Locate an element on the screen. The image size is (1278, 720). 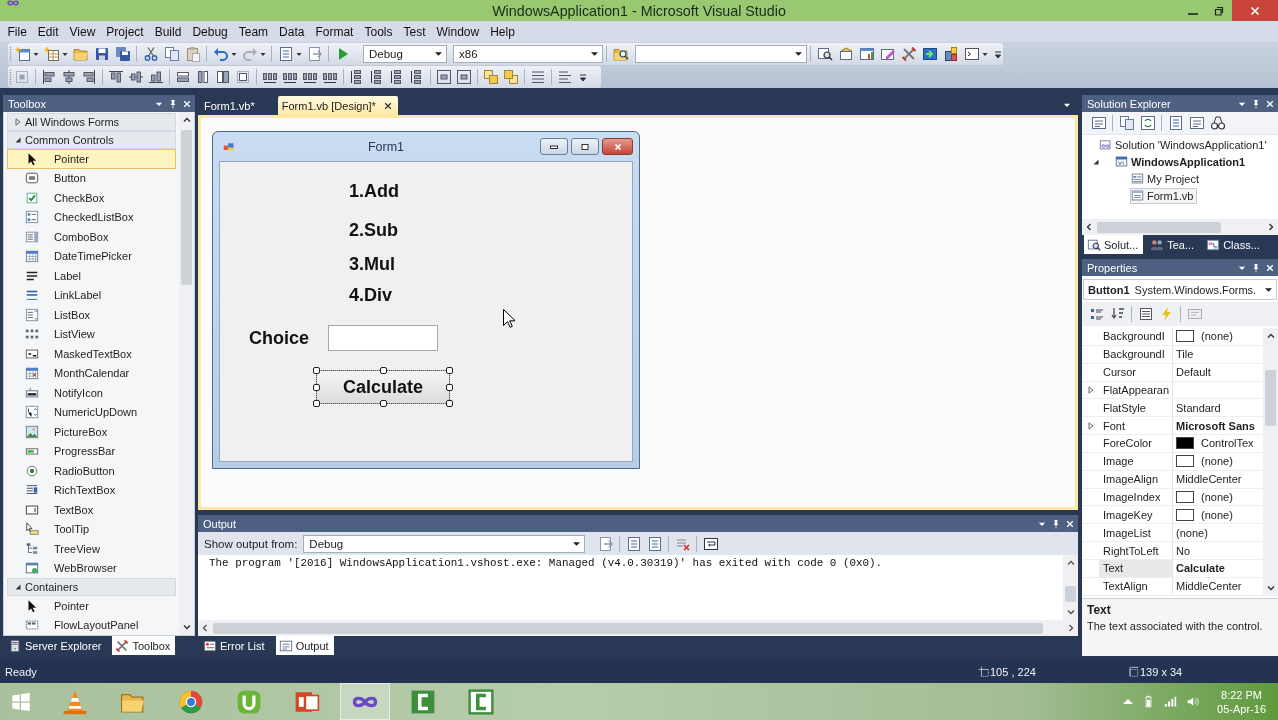
squares-back-icon is located at coordinates (511, 76).